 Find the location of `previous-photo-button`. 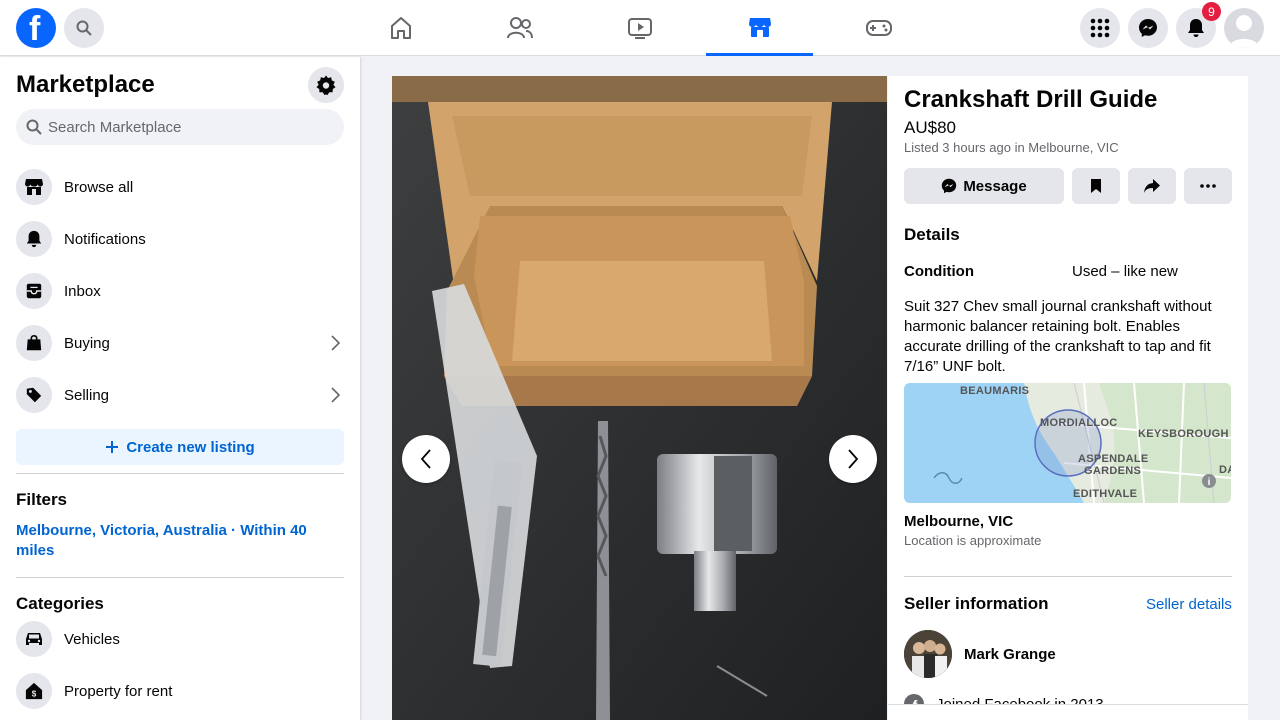

previous-photo-button is located at coordinates (426, 459).